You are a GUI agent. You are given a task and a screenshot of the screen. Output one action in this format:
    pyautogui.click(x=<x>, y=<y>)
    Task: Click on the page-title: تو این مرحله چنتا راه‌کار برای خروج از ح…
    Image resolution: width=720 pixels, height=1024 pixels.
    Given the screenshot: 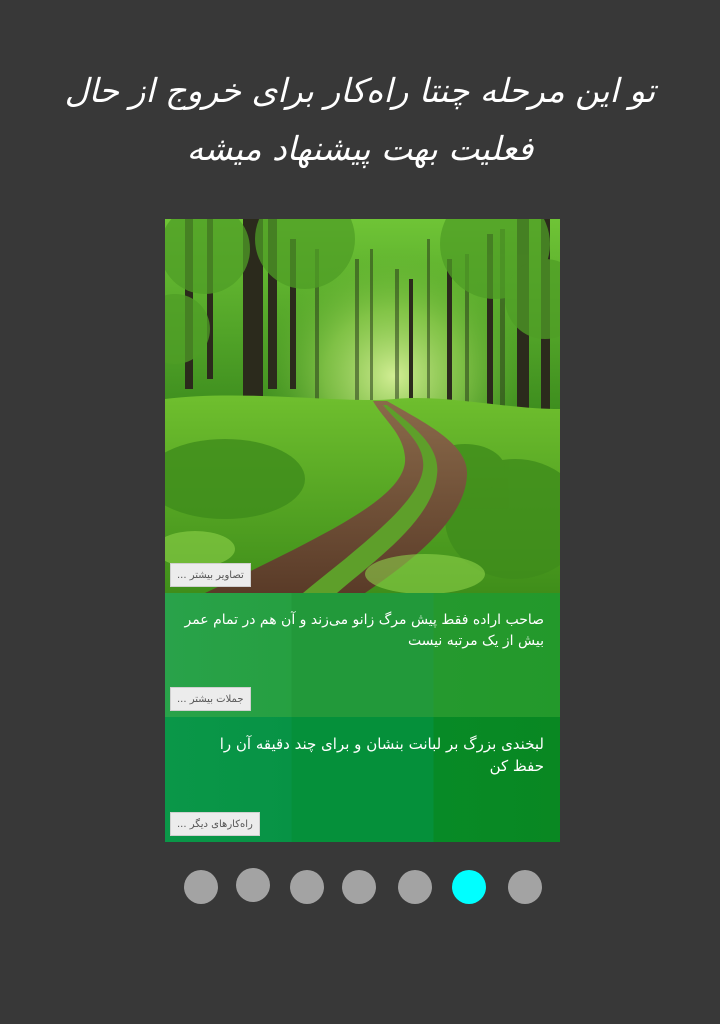 What is the action you would take?
    pyautogui.click(x=360, y=119)
    